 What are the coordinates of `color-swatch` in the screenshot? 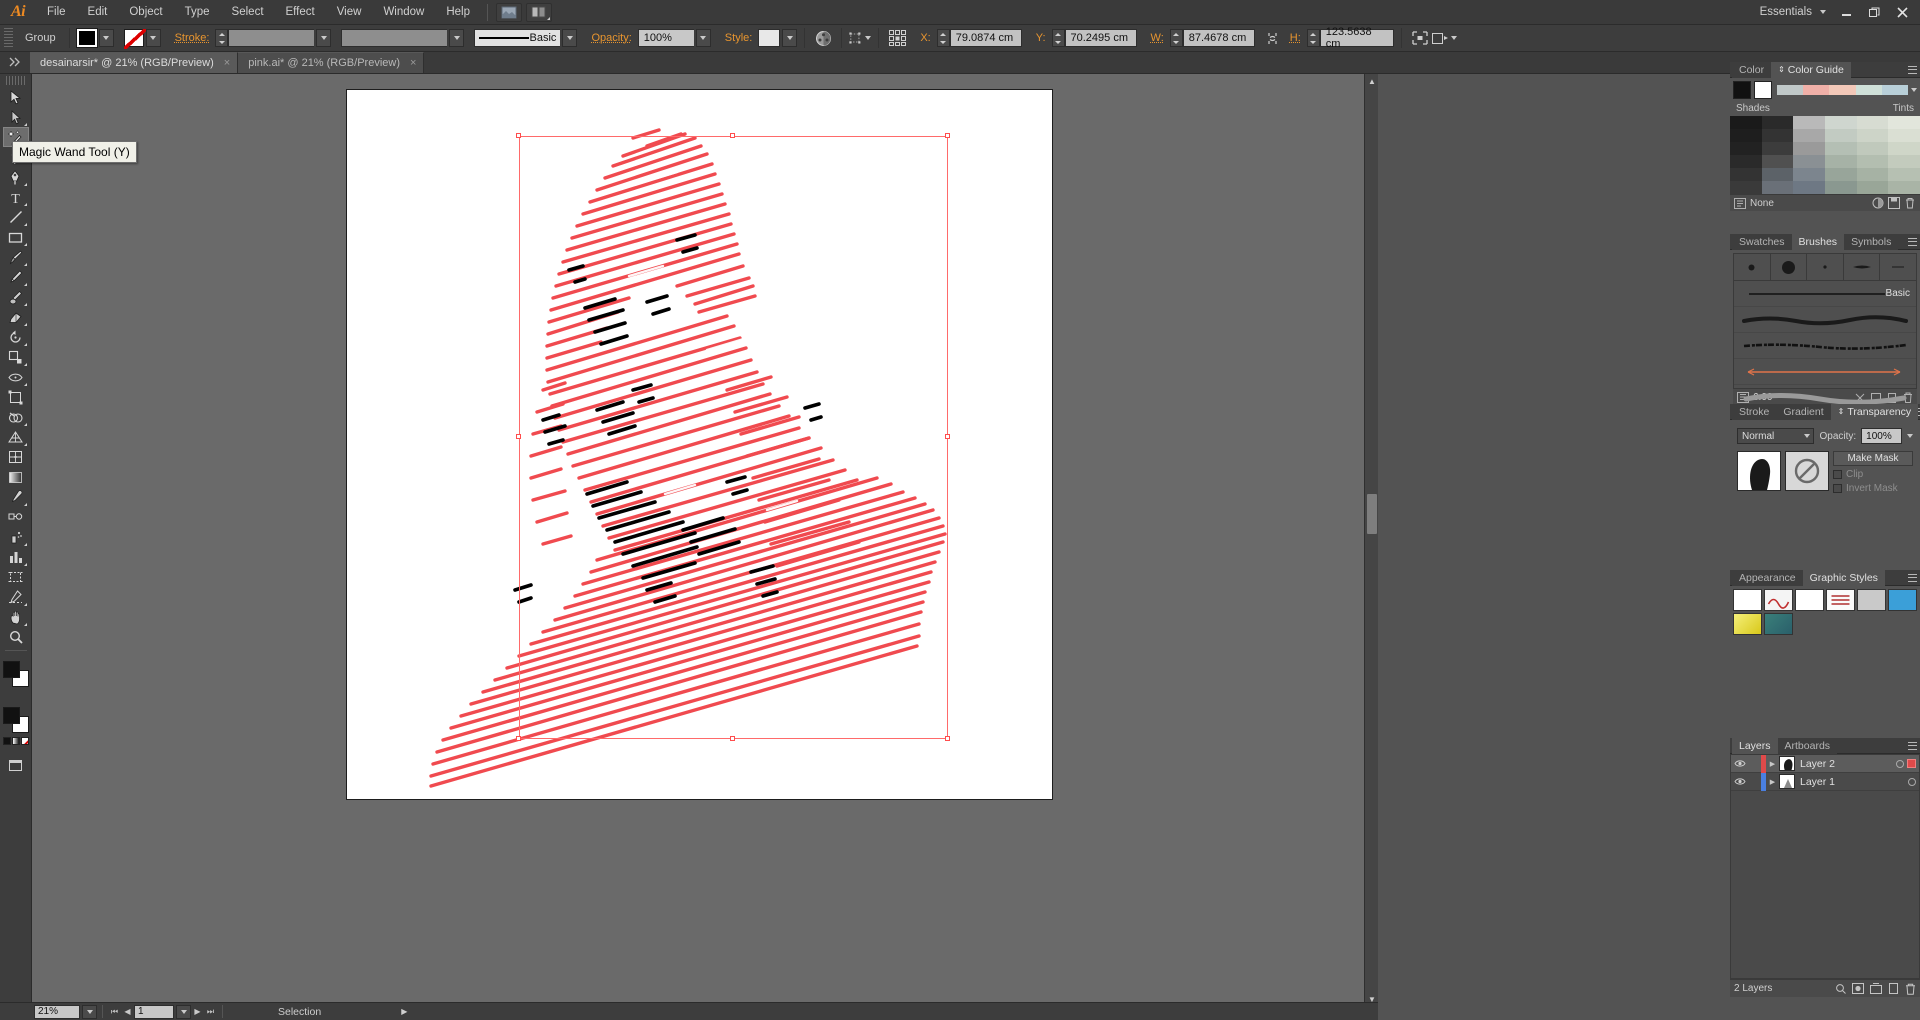 It's located at (11, 715).